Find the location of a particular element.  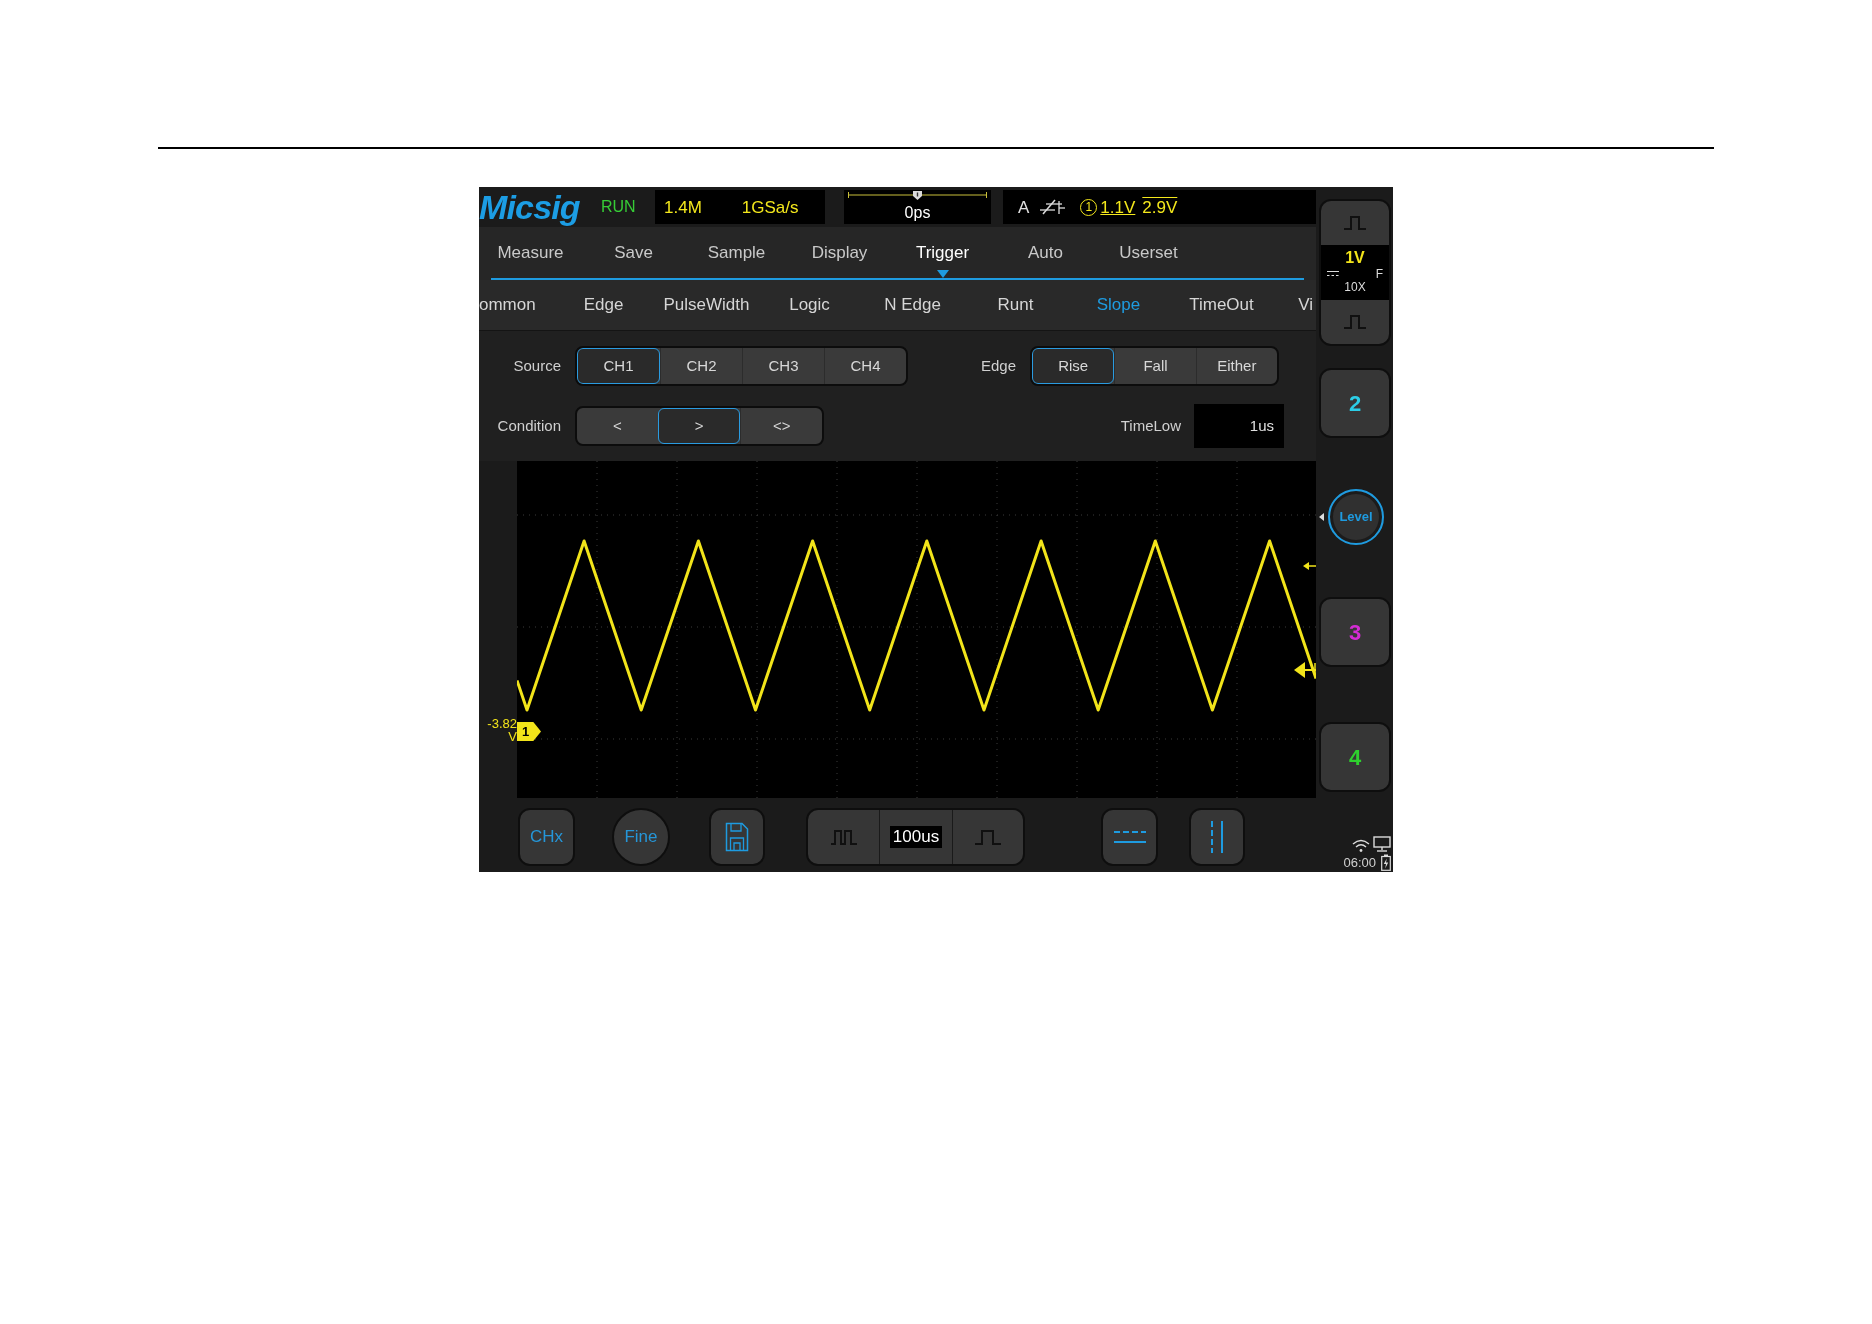

trigger-type-tab: Vi is located at coordinates (1294, 305).